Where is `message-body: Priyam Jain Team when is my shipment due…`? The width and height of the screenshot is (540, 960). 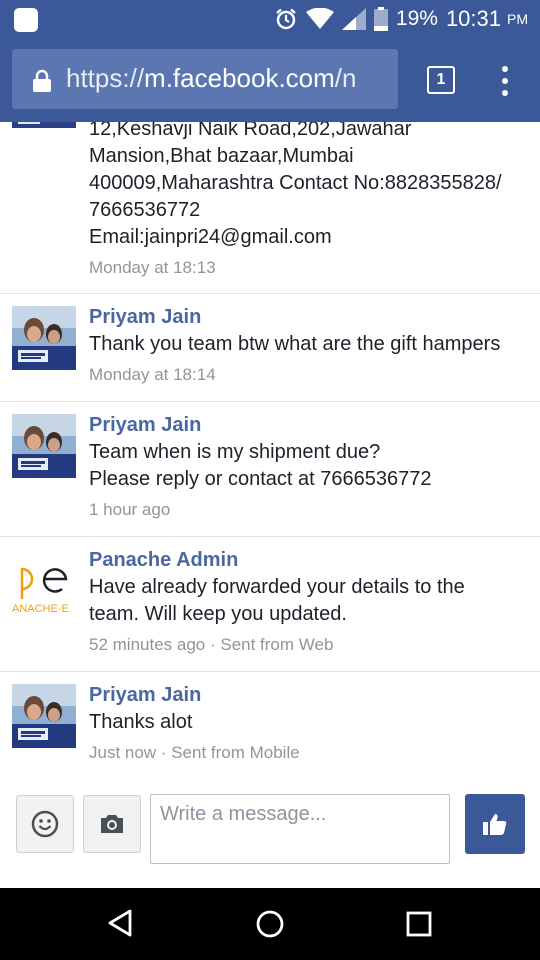
message-body: Priyam Jain Team when is my shipment due… is located at coordinates (309, 466).